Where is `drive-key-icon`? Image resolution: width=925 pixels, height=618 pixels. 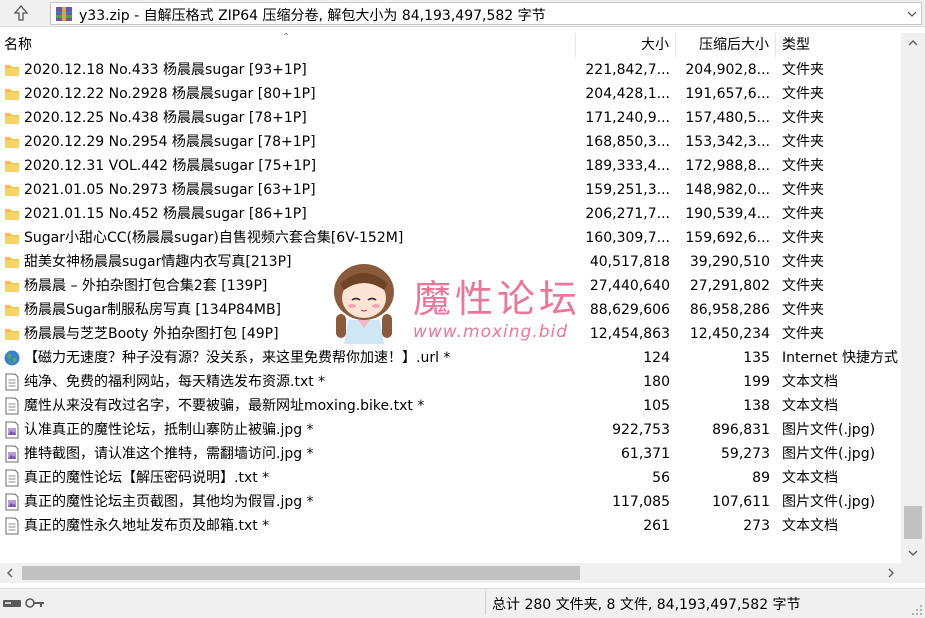 drive-key-icon is located at coordinates (23, 603).